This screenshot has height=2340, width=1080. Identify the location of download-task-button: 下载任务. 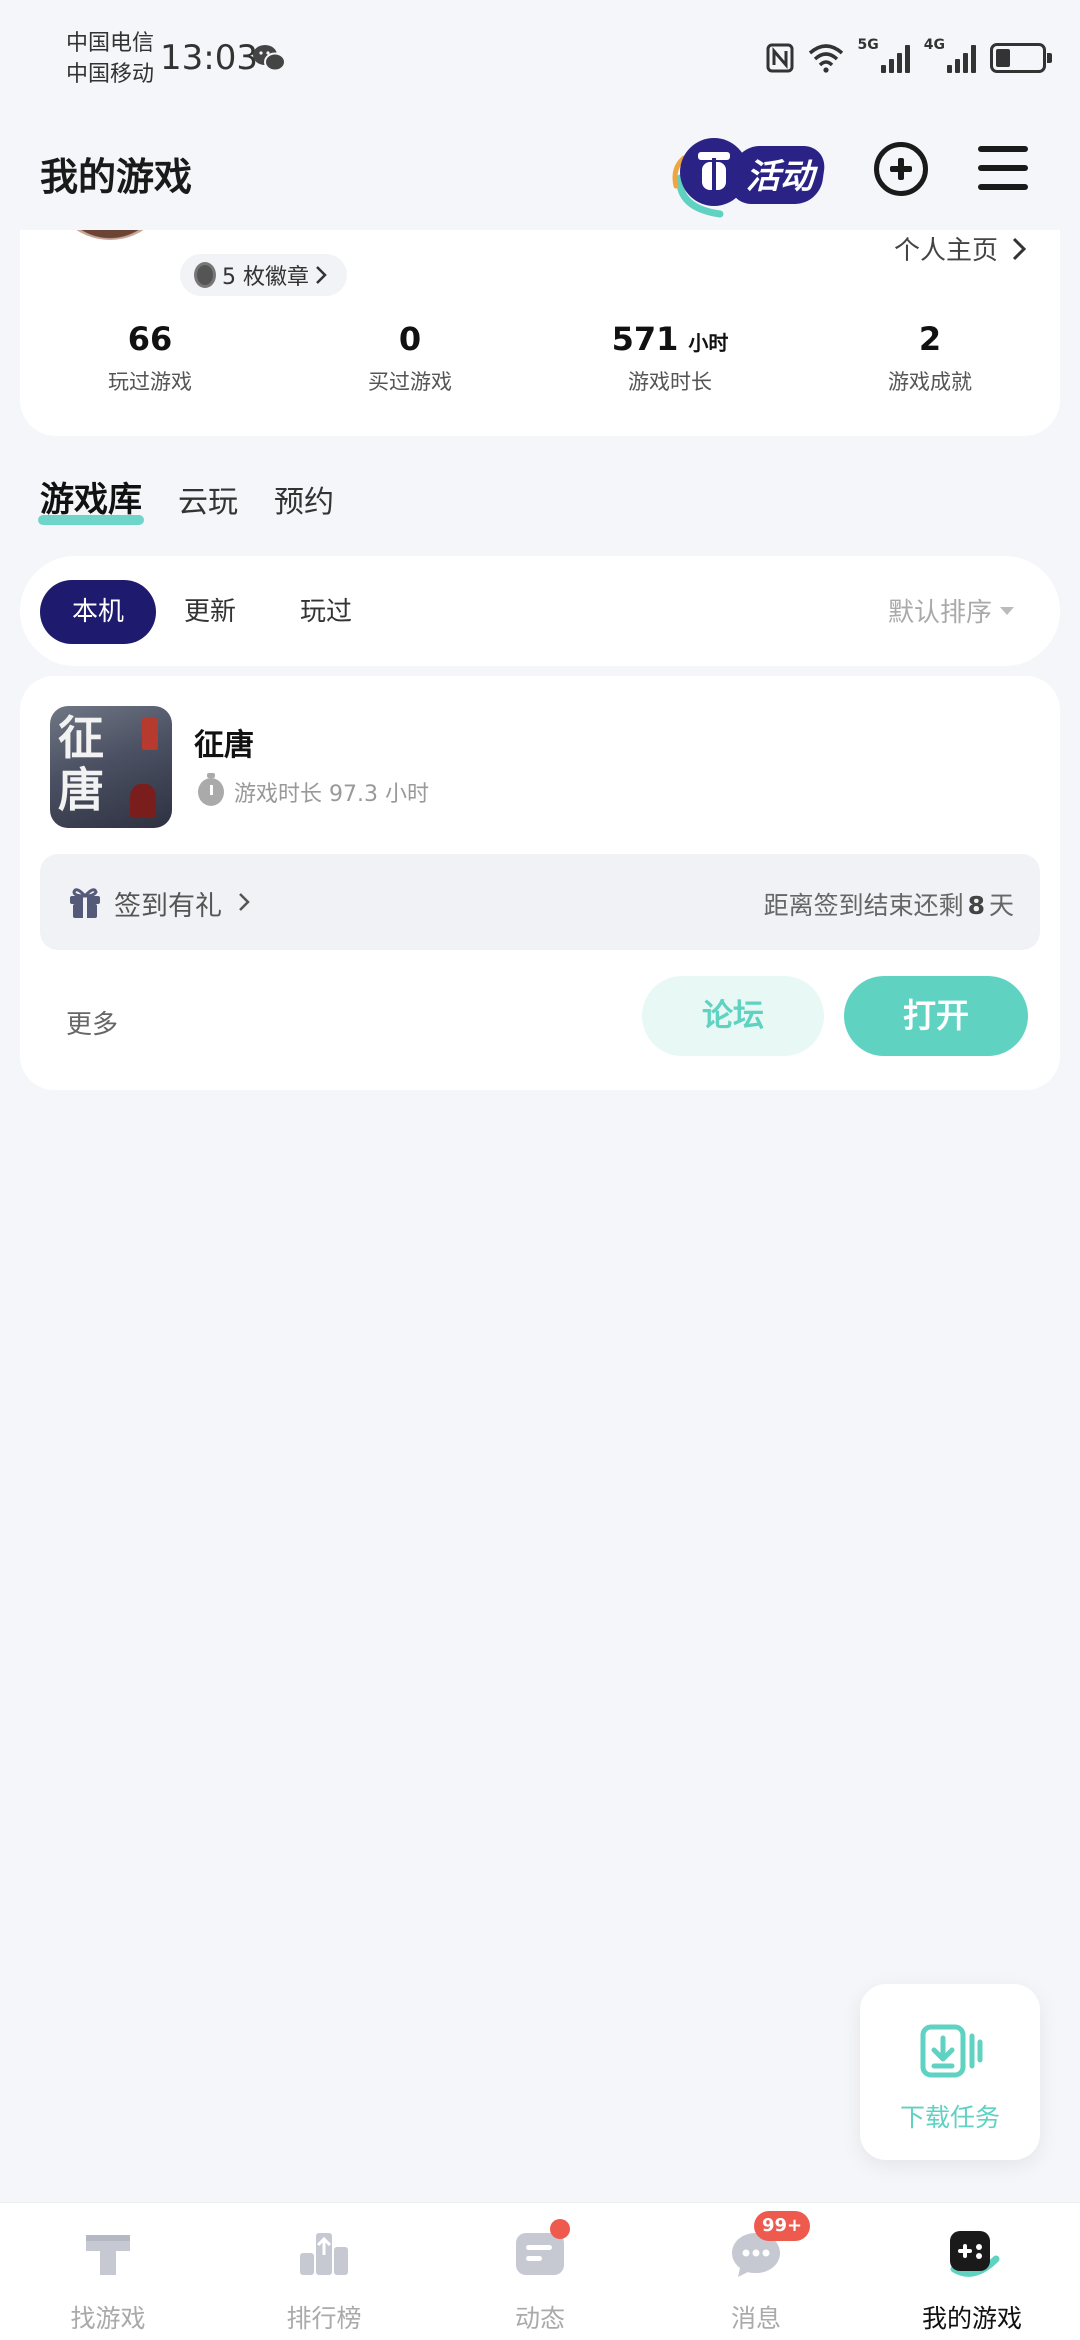
(950, 2072).